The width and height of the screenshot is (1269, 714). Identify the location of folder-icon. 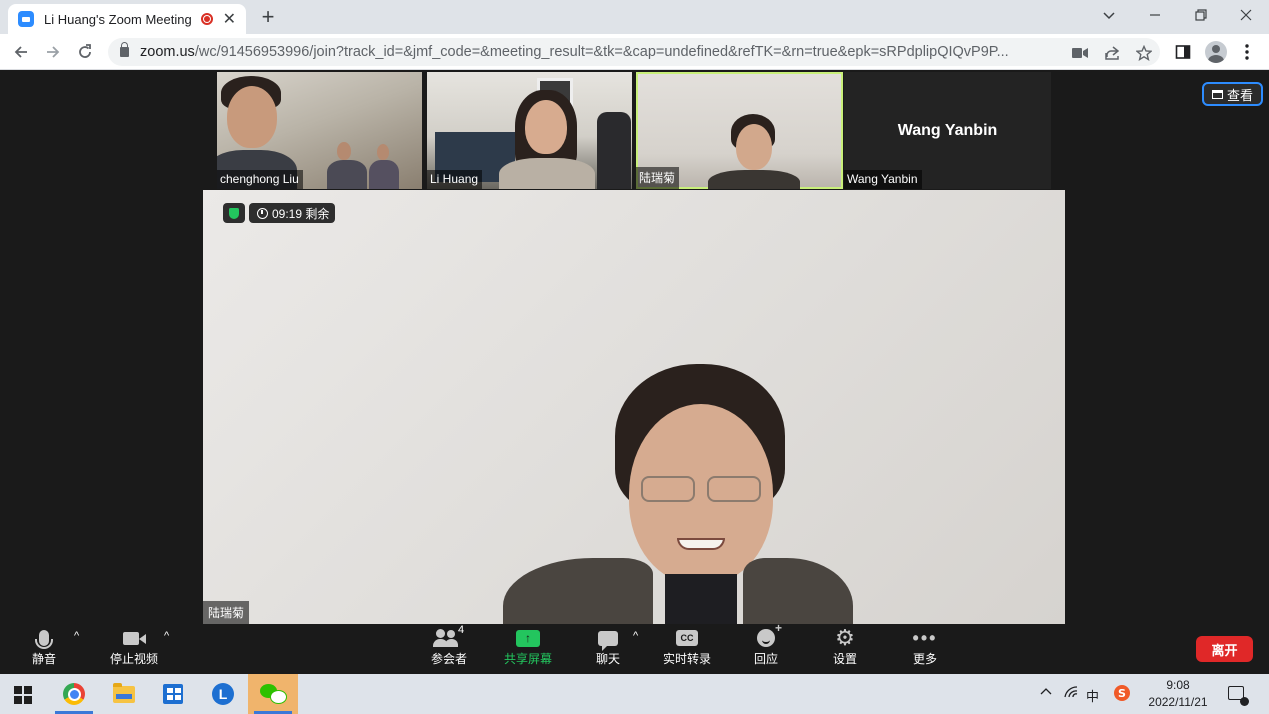
(124, 692).